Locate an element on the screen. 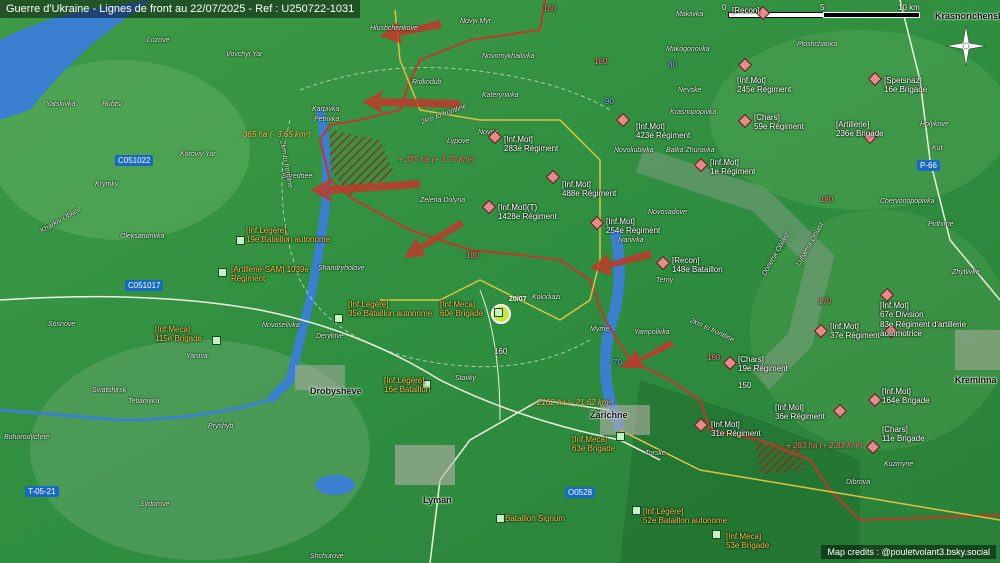 This screenshot has height=563, width=1000. route-number: 90 is located at coordinates (609, 101).